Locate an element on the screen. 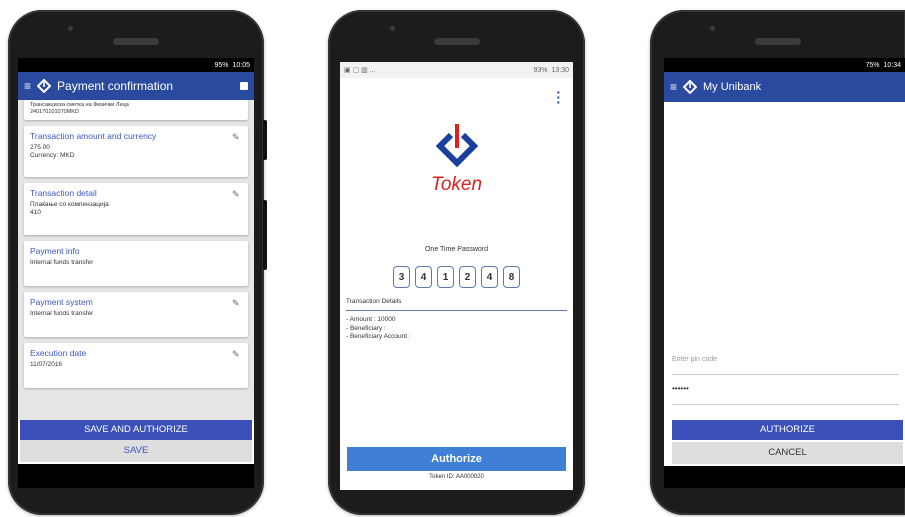 This screenshot has width=905, height=517. token-logo-icon is located at coordinates (457, 145).